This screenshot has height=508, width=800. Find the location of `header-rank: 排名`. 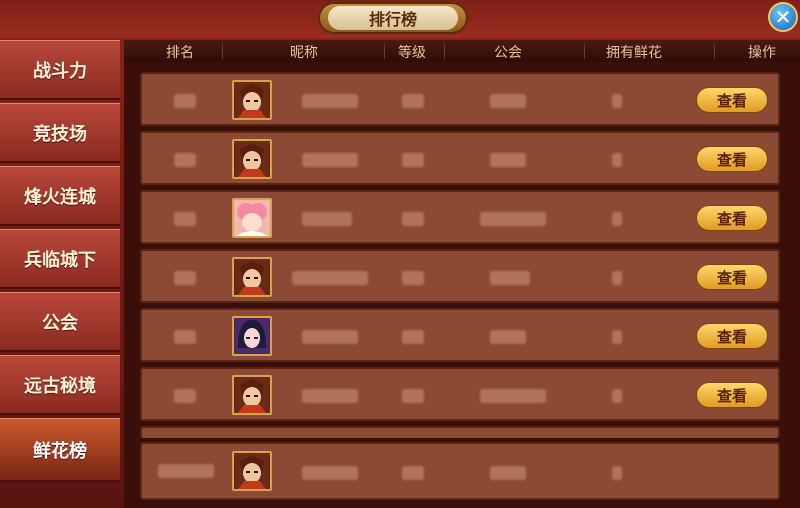

header-rank: 排名 is located at coordinates (180, 53).